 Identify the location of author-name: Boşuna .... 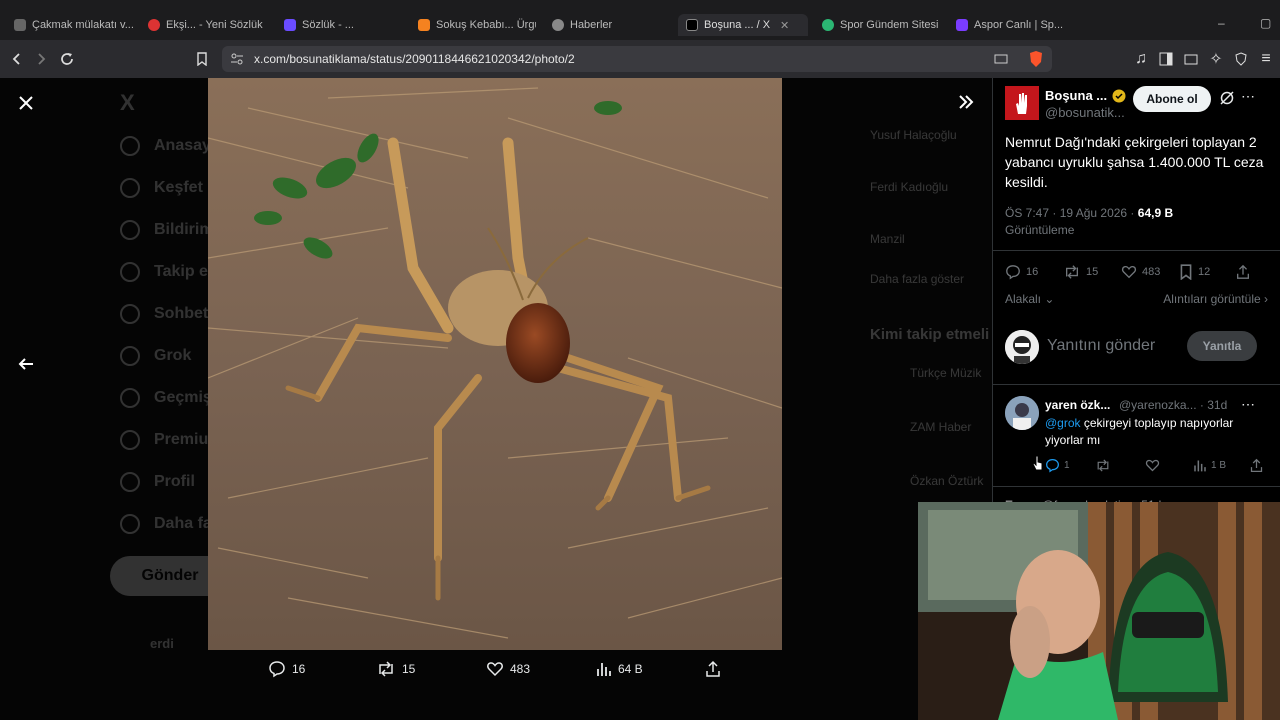
(1085, 95).